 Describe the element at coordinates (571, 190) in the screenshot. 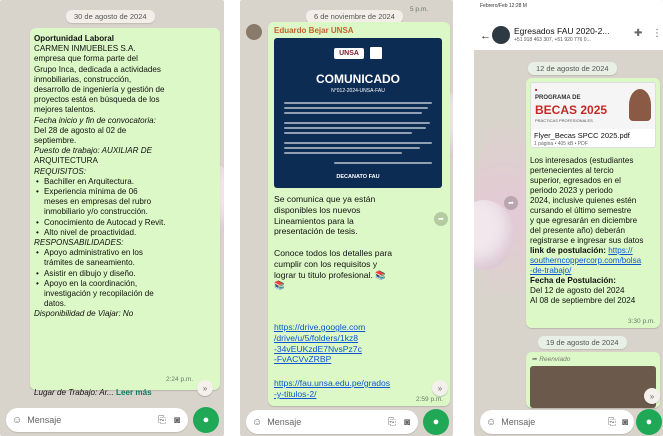

I see `message-line: periodo 2023 y periodo` at that location.